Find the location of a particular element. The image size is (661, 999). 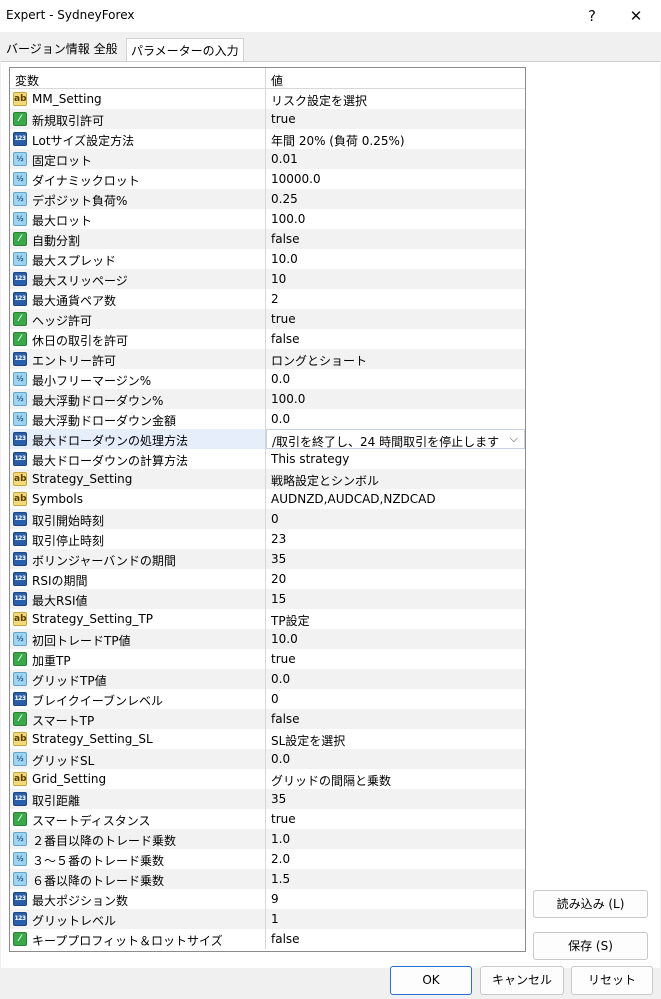

variable-cell: ½ デポジット負荷% is located at coordinates (138, 199).